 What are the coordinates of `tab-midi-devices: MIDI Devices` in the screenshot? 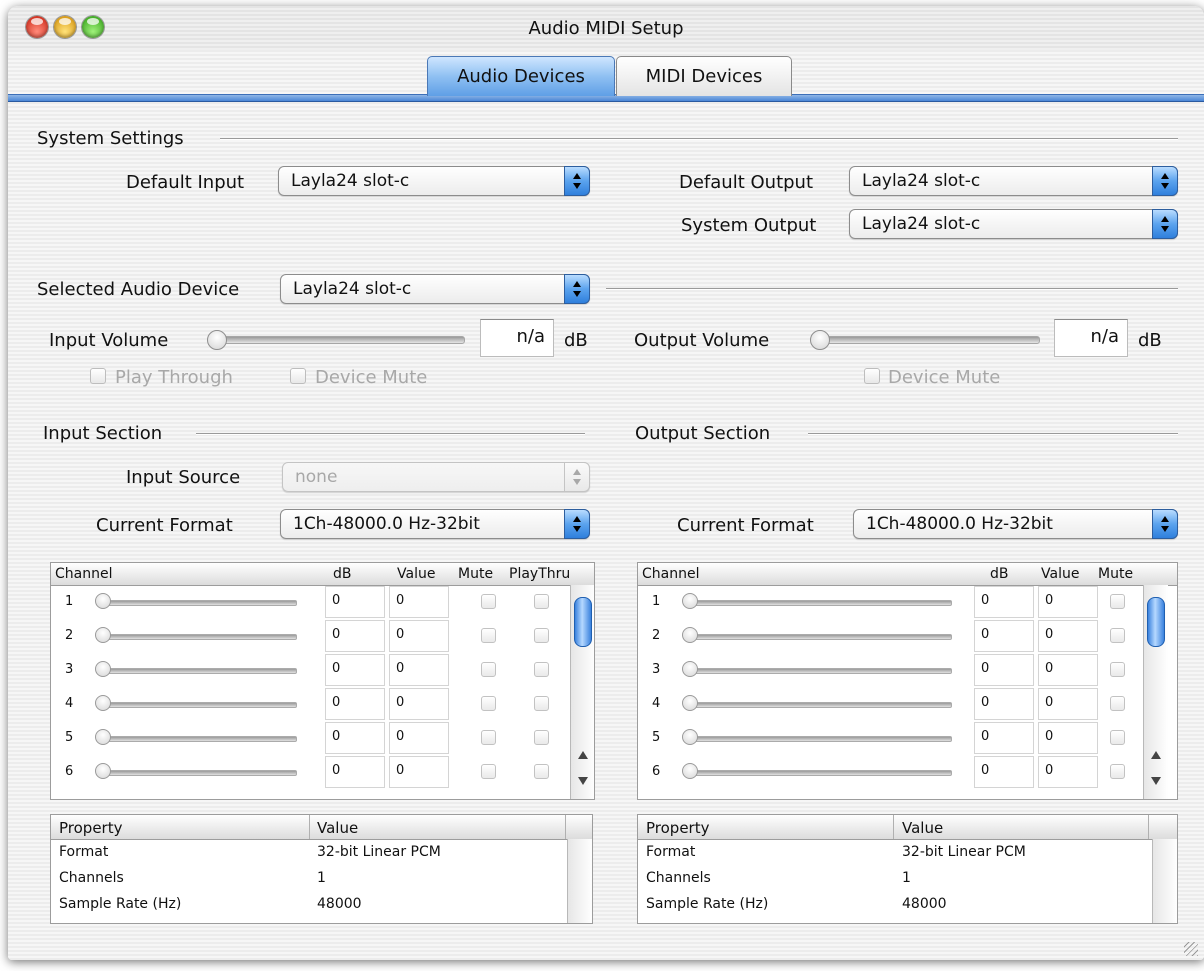 It's located at (704, 76).